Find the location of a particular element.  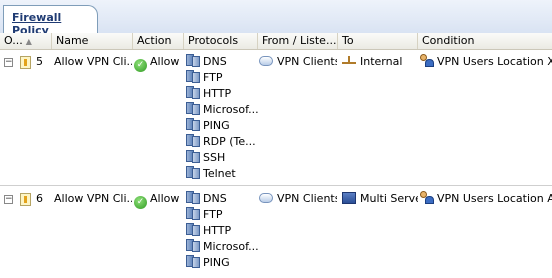

network-icon is located at coordinates (349, 61).